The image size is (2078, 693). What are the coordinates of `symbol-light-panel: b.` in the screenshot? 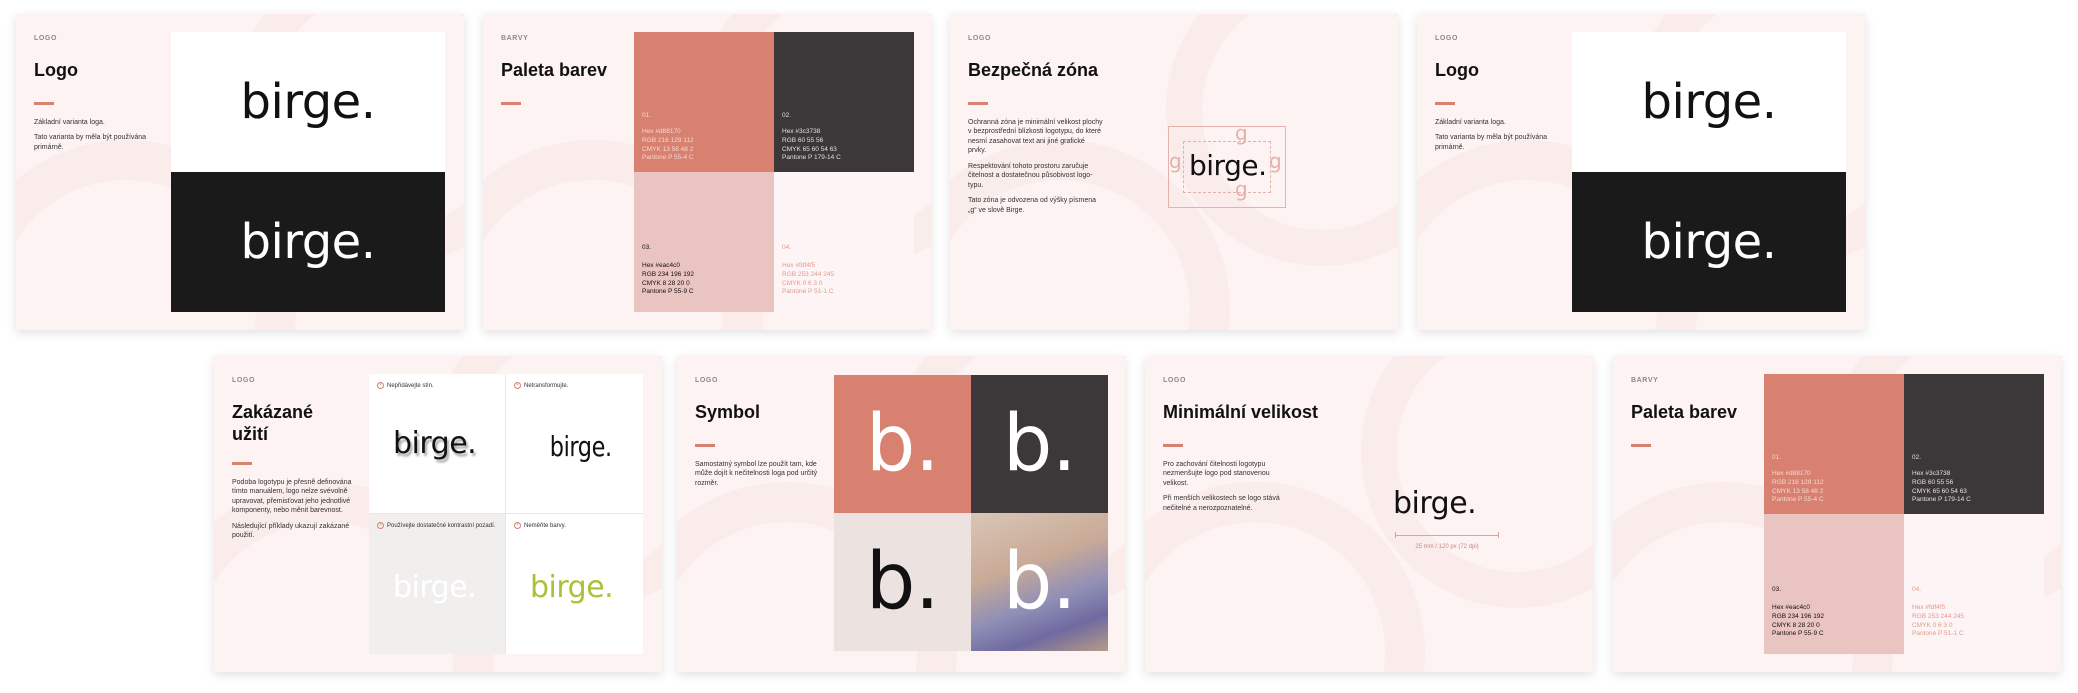 It's located at (902, 582).